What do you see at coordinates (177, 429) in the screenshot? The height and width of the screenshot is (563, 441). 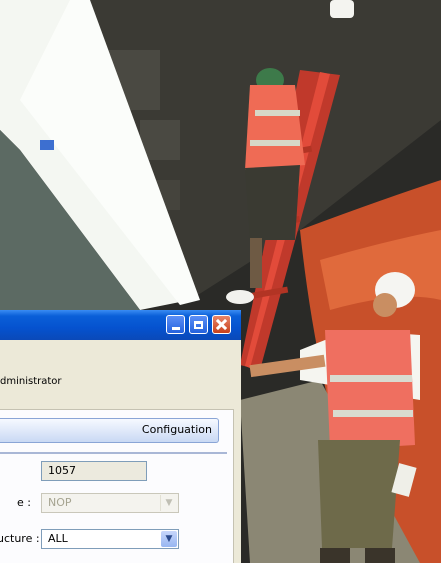 I see `configuration-button: Configuation` at bounding box center [177, 429].